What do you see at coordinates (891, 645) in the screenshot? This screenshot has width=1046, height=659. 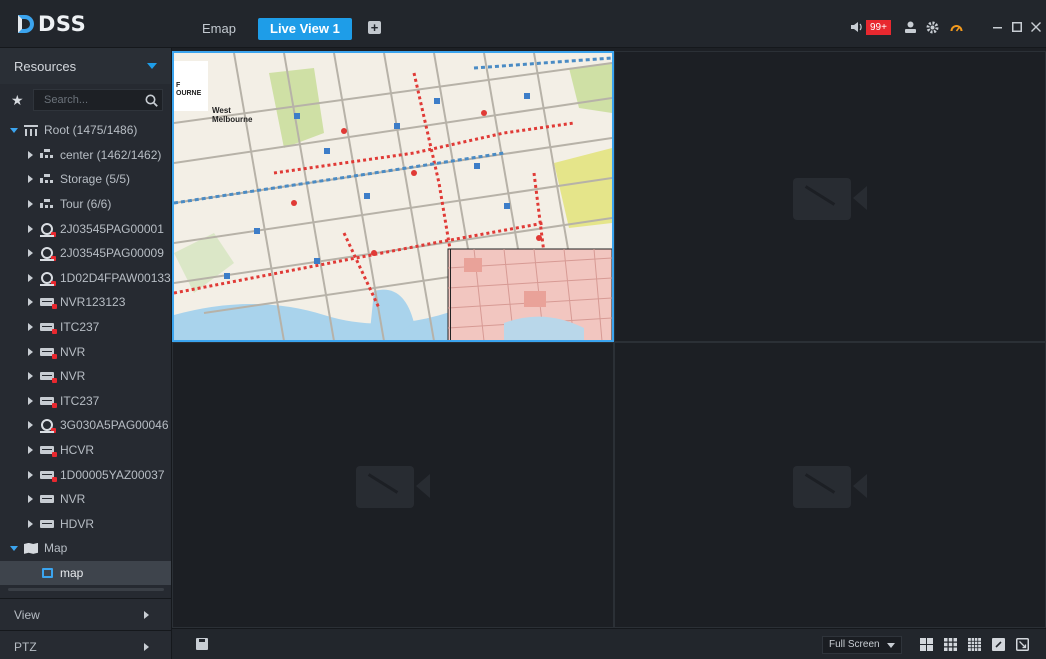 I see `chevron-down-icon` at bounding box center [891, 645].